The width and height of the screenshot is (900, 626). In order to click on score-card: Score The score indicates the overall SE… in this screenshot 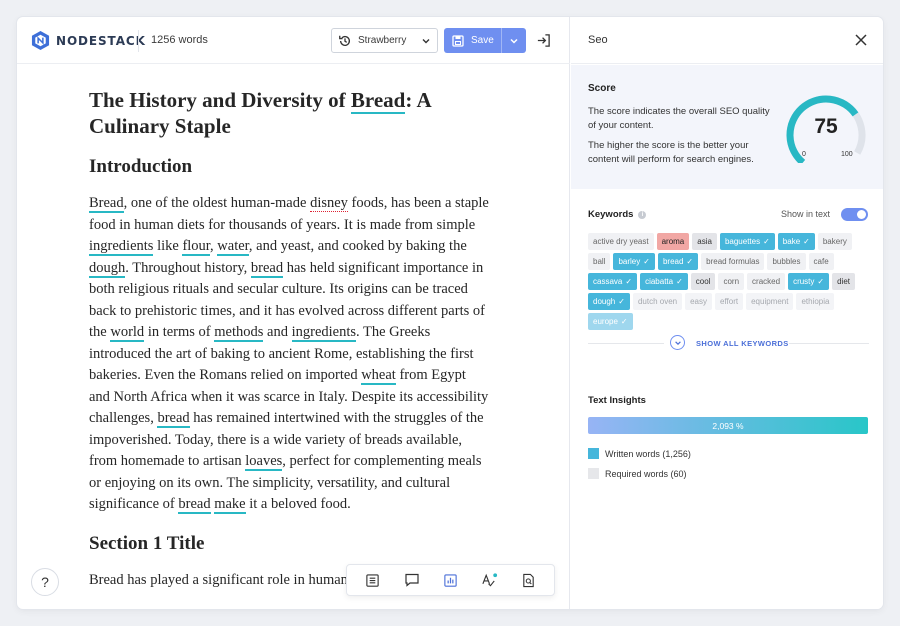, I will do `click(727, 127)`.